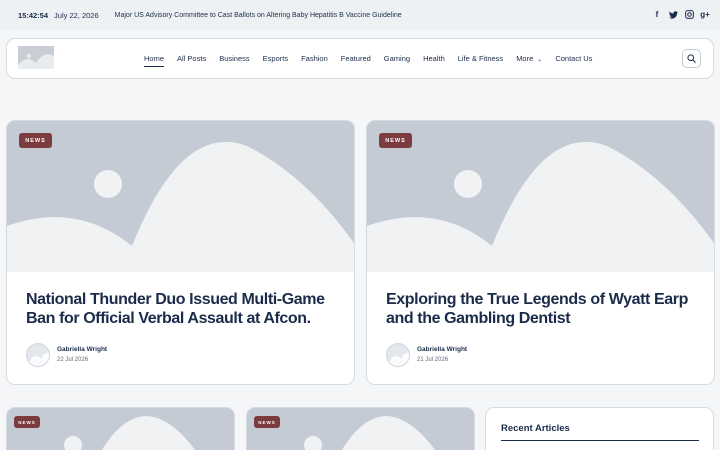 This screenshot has width=720, height=450. I want to click on instagram-icon, so click(689, 14).